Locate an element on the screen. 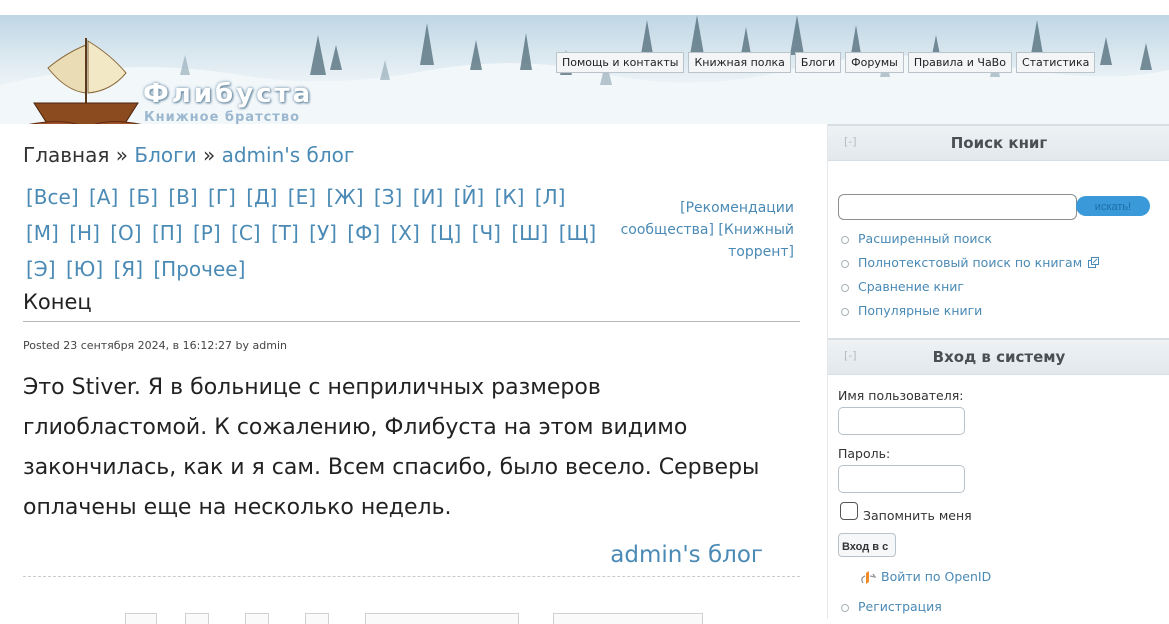 The height and width of the screenshot is (624, 1169). search-block-title: Поиск книг is located at coordinates (999, 143).